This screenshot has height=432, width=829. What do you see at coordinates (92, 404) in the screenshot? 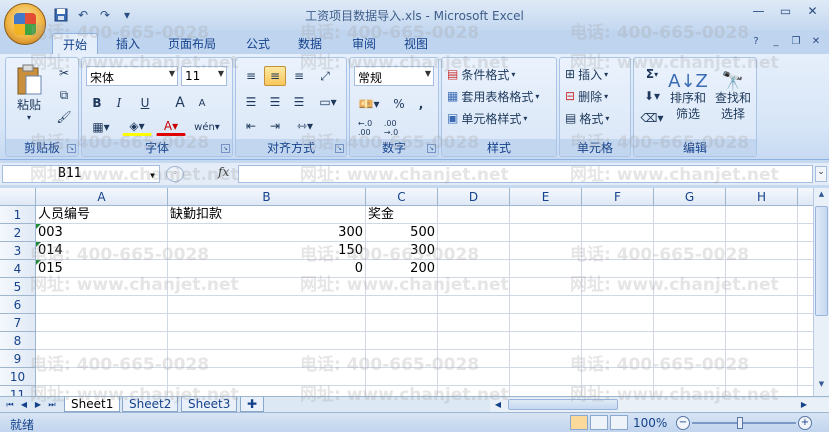
I see `sheet-tab-sheet1: Sheet1` at bounding box center [92, 404].